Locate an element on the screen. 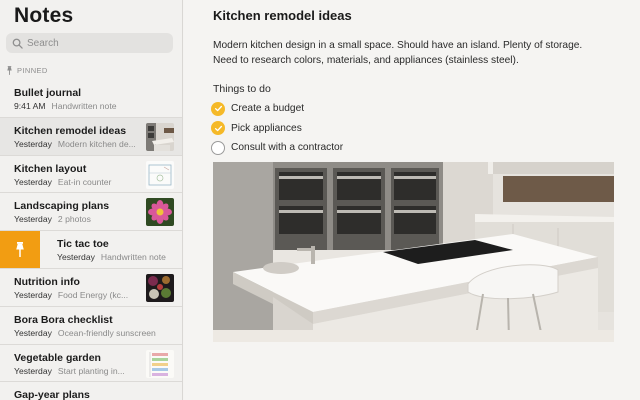  note-meta: 9:41 AM Handwritten note is located at coordinates (65, 106).